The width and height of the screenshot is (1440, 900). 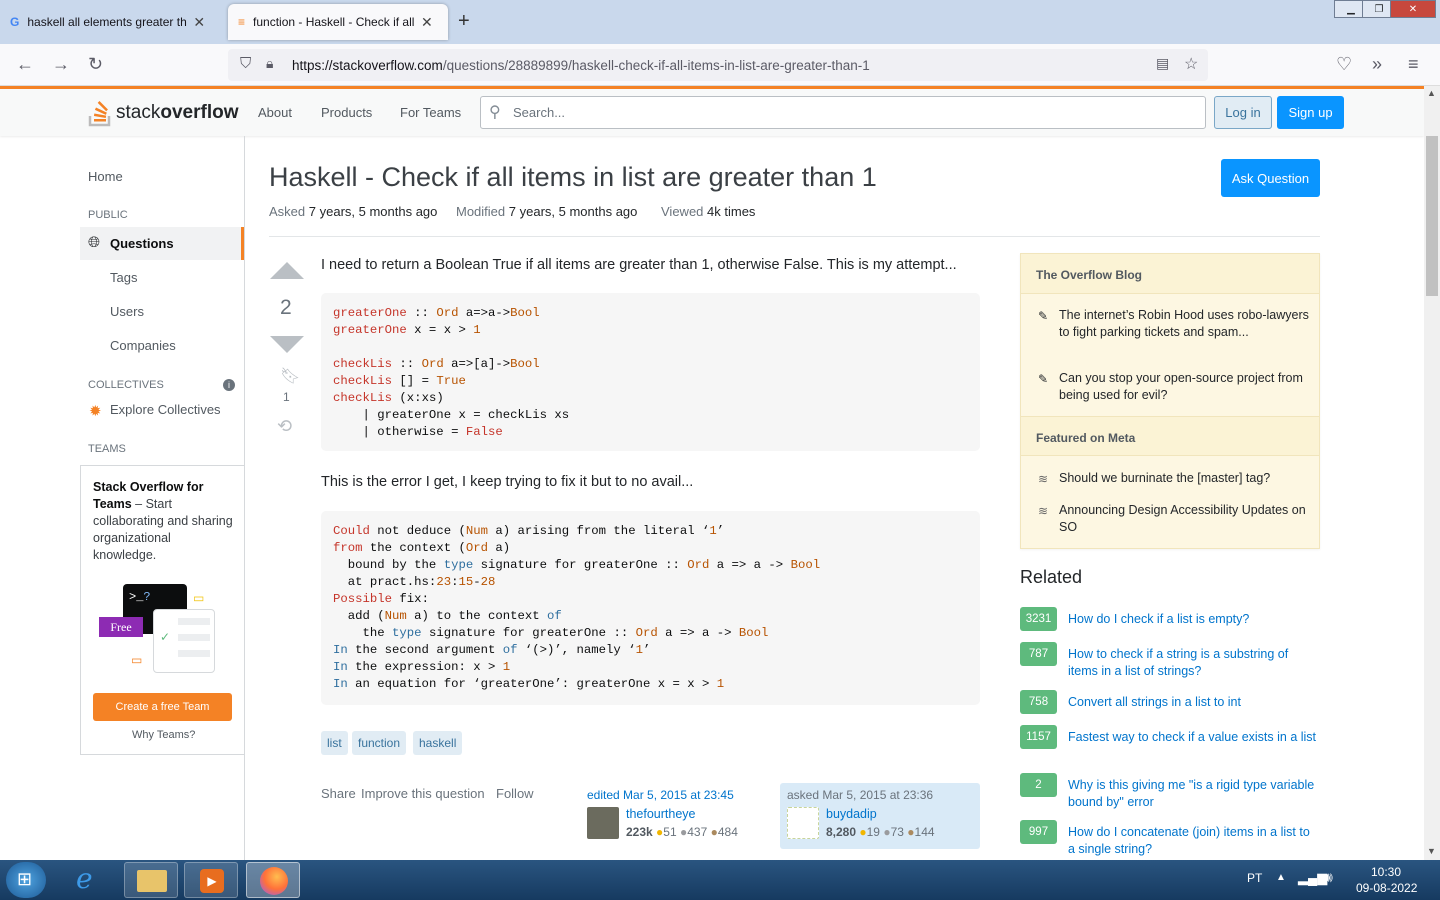 What do you see at coordinates (1038, 702) in the screenshot?
I see `related-count: 758` at bounding box center [1038, 702].